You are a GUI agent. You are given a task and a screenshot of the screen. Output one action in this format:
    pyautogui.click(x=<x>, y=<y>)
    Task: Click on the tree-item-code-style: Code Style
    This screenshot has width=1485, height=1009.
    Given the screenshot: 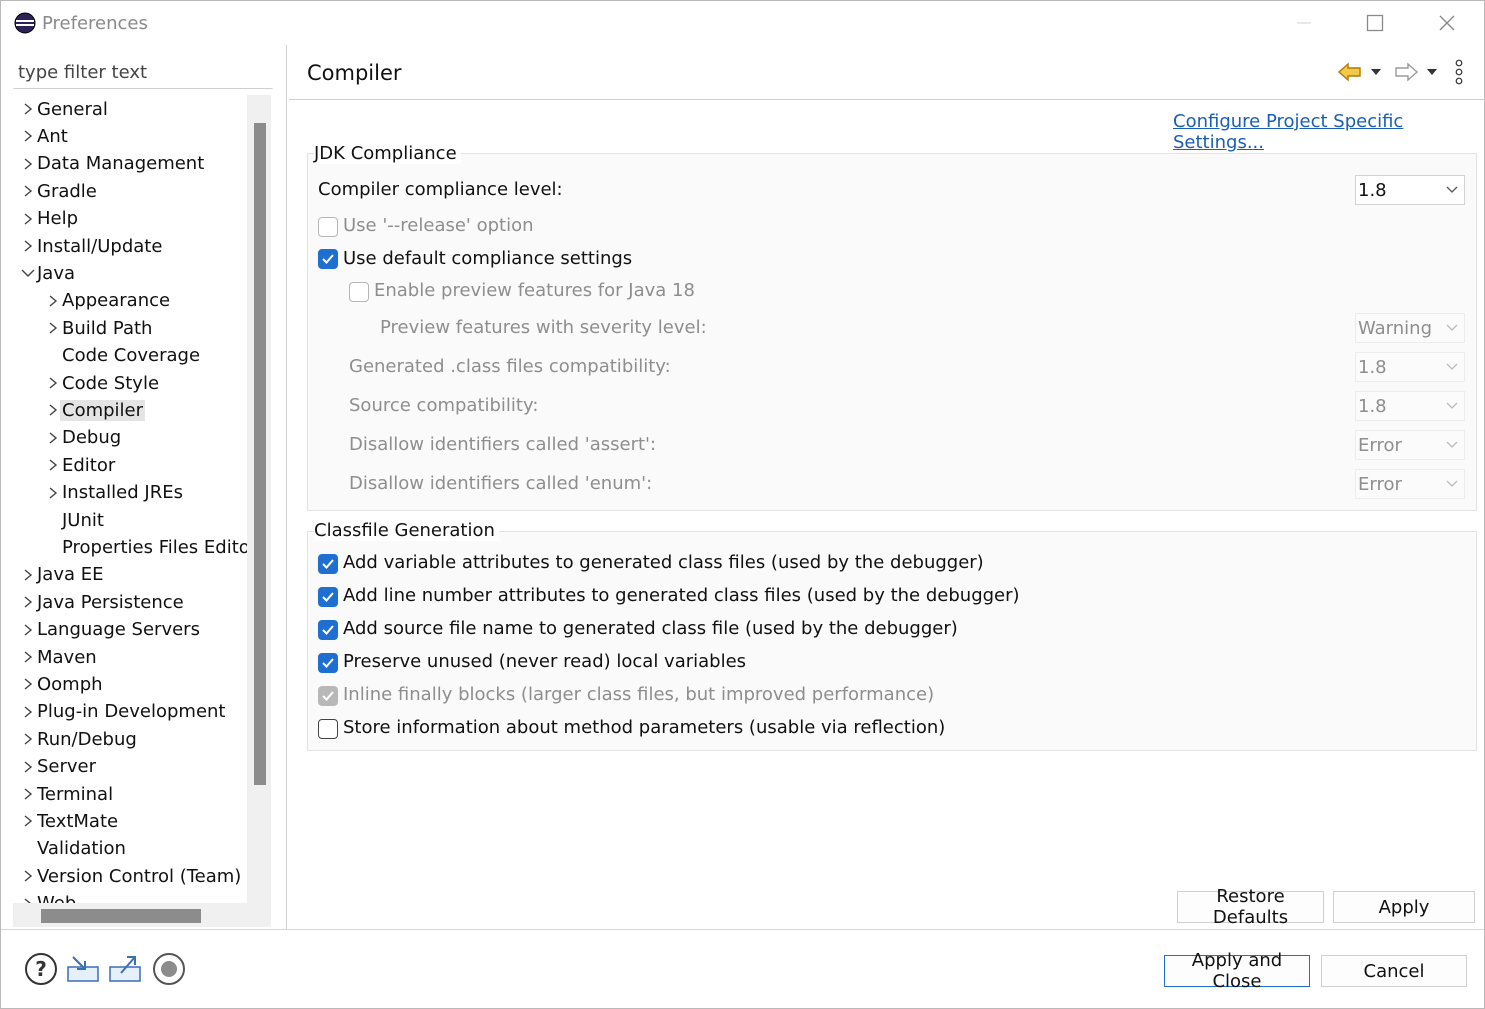 What is the action you would take?
    pyautogui.click(x=103, y=383)
    